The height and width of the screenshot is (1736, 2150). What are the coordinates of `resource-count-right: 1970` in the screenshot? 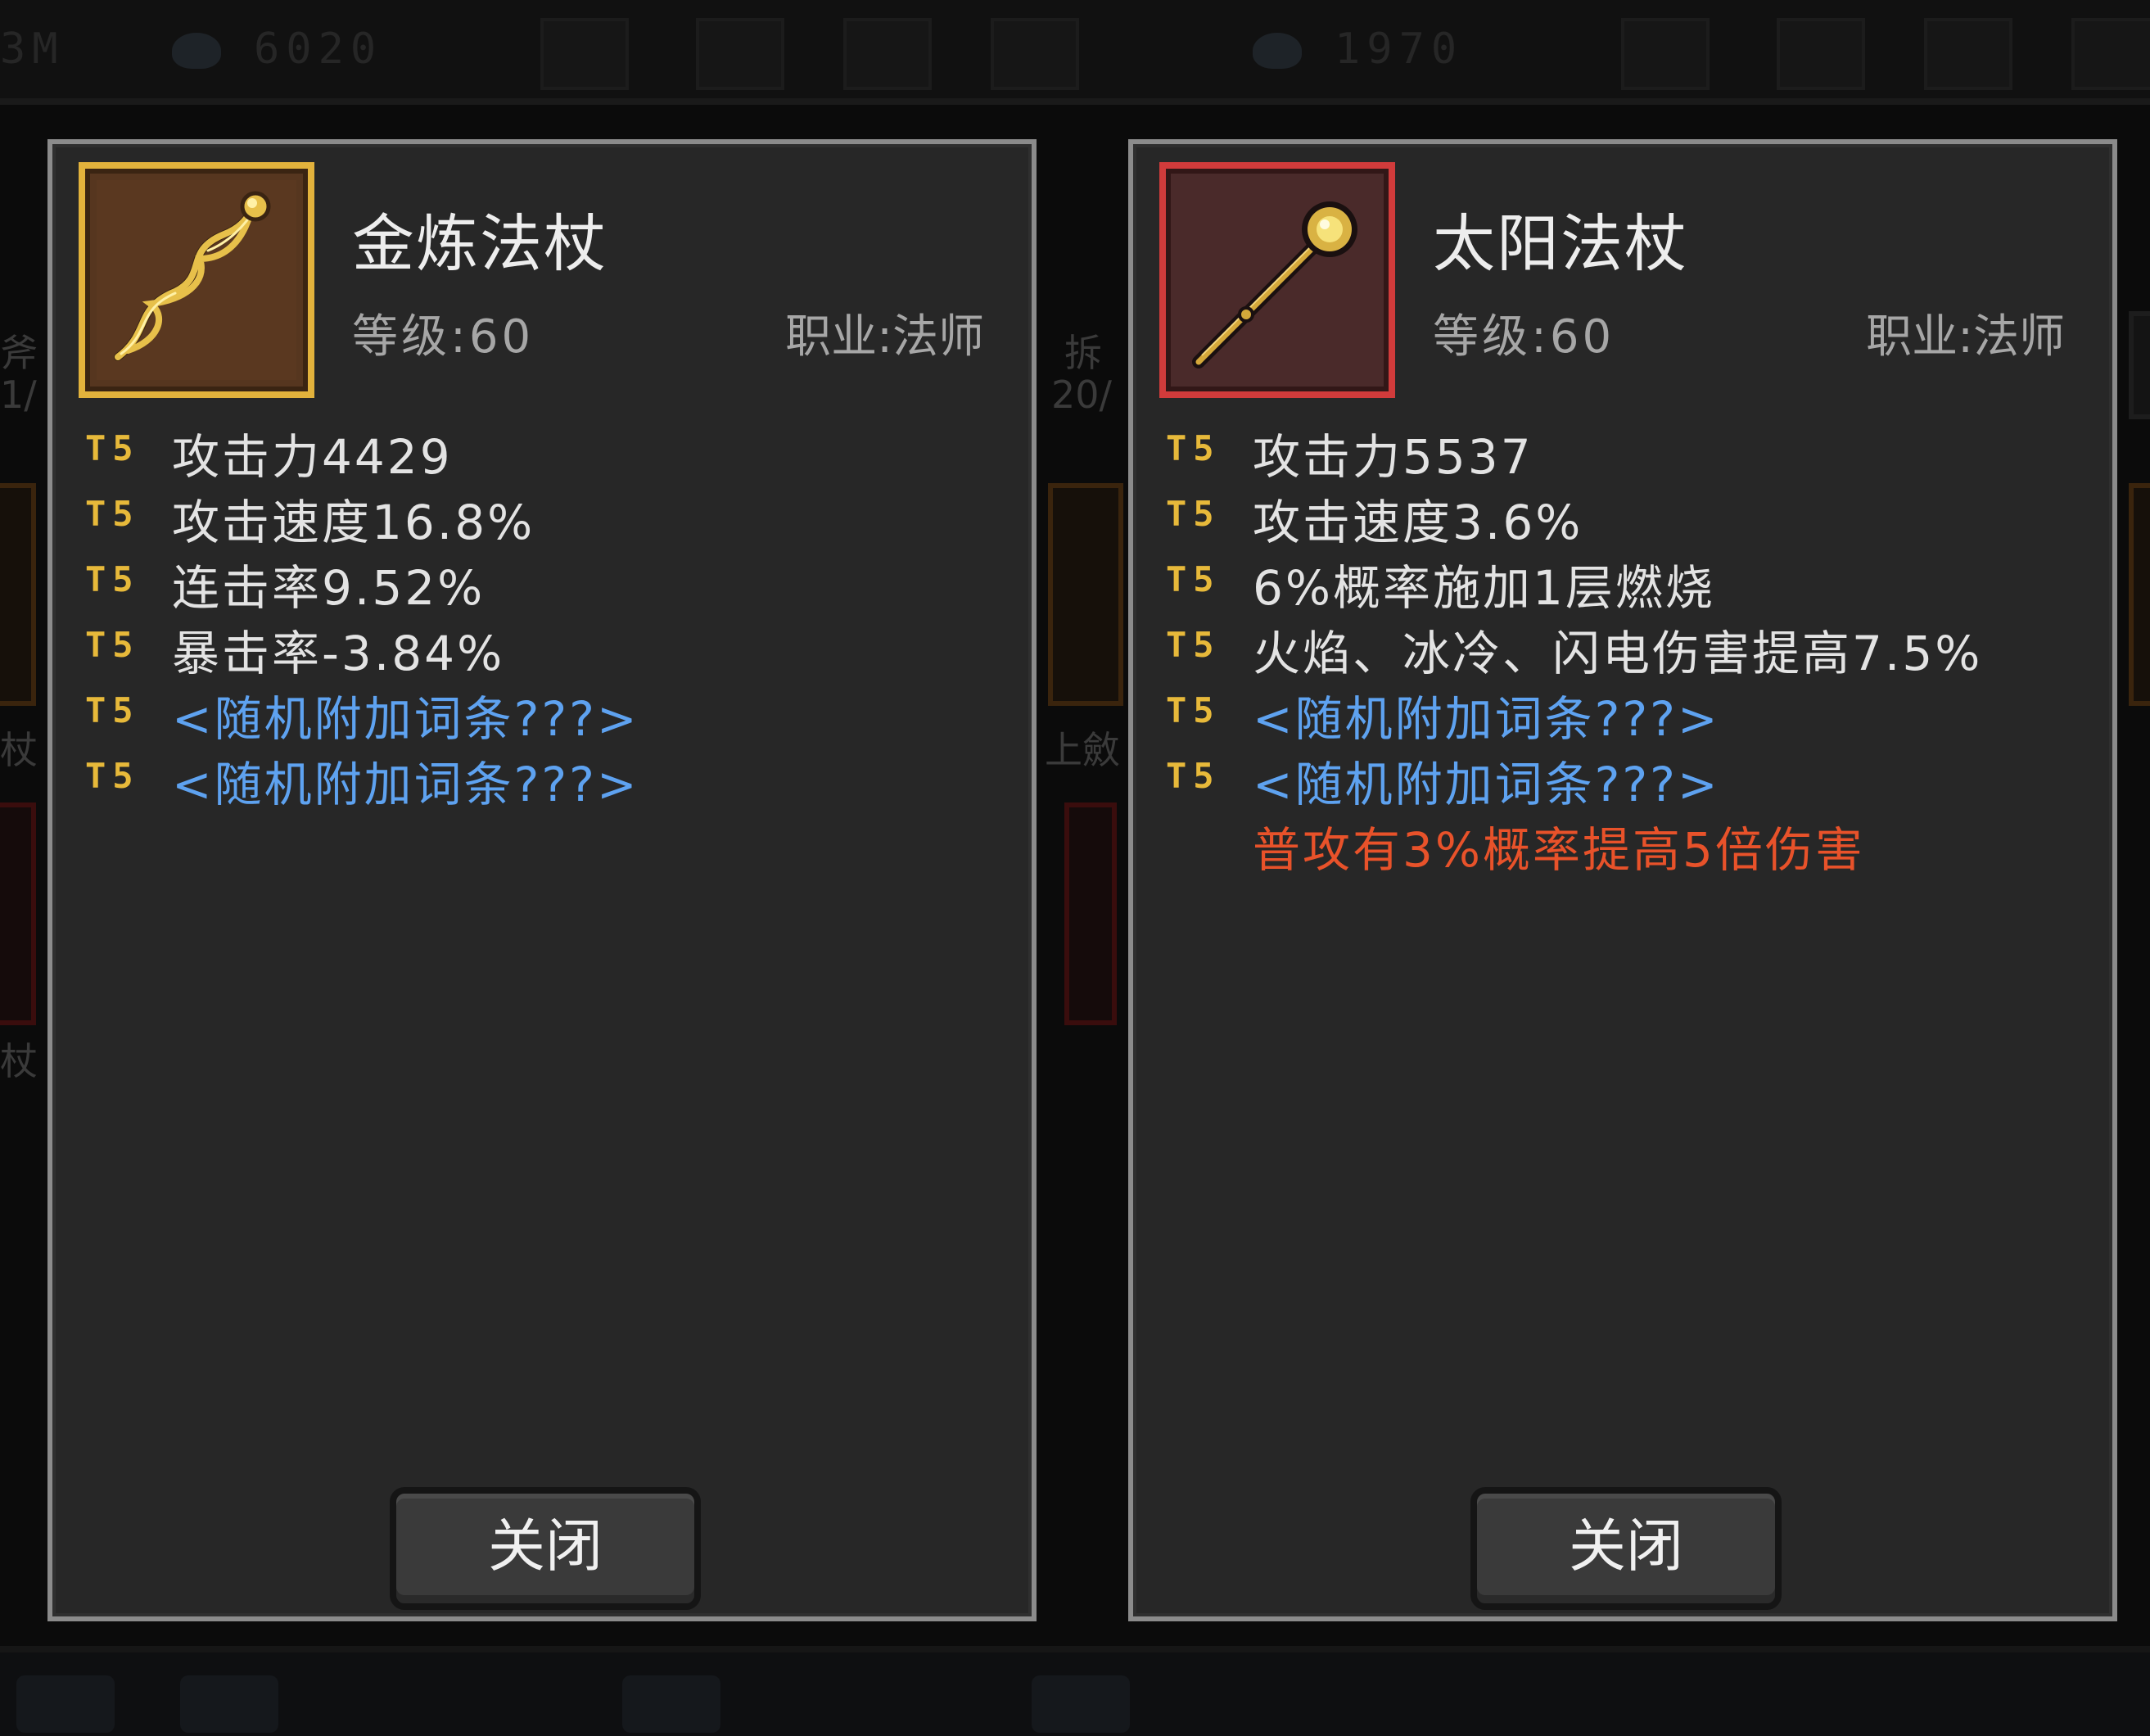 It's located at (1399, 49).